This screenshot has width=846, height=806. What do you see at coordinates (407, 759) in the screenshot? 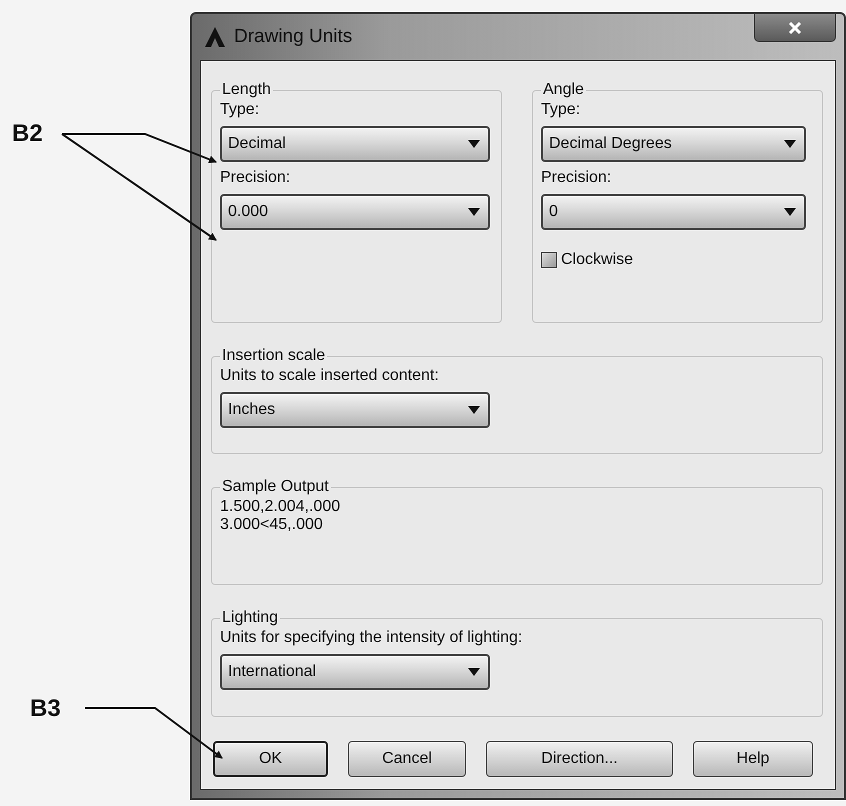
I see `dialog-button: Cancel` at bounding box center [407, 759].